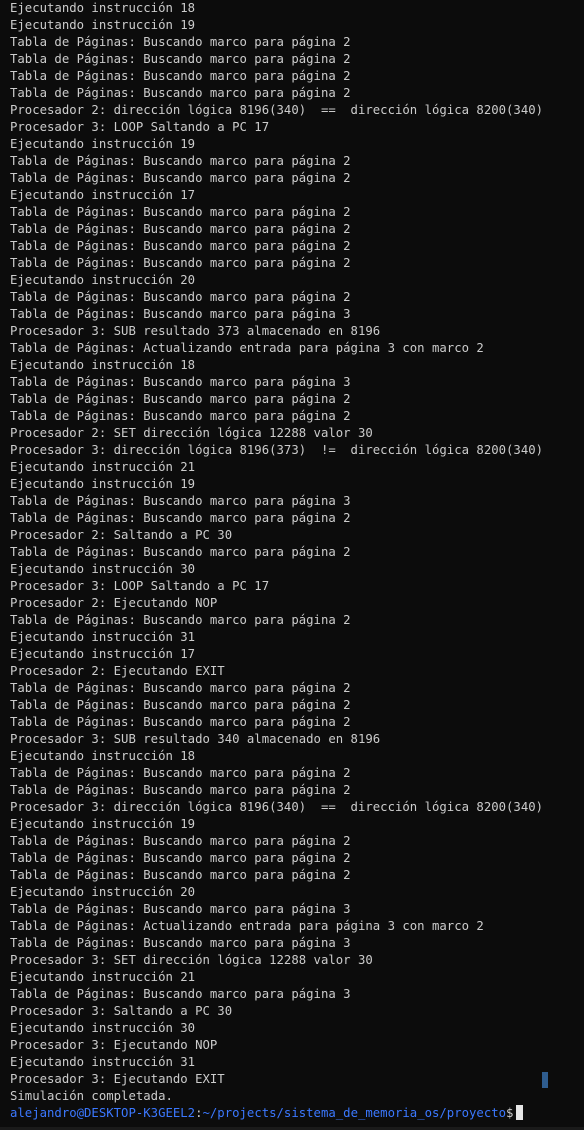  I want to click on terminal-line: Procesador 3: Saltando a PC 30, so click(121, 1011).